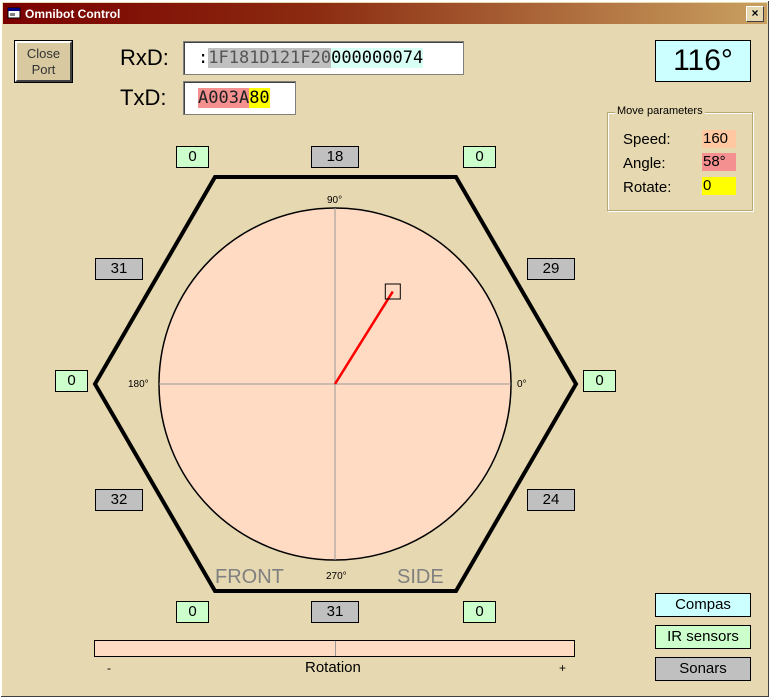 This screenshot has width=770, height=698. Describe the element at coordinates (249, 577) in the screenshot. I see `front-label: FRONT` at that location.